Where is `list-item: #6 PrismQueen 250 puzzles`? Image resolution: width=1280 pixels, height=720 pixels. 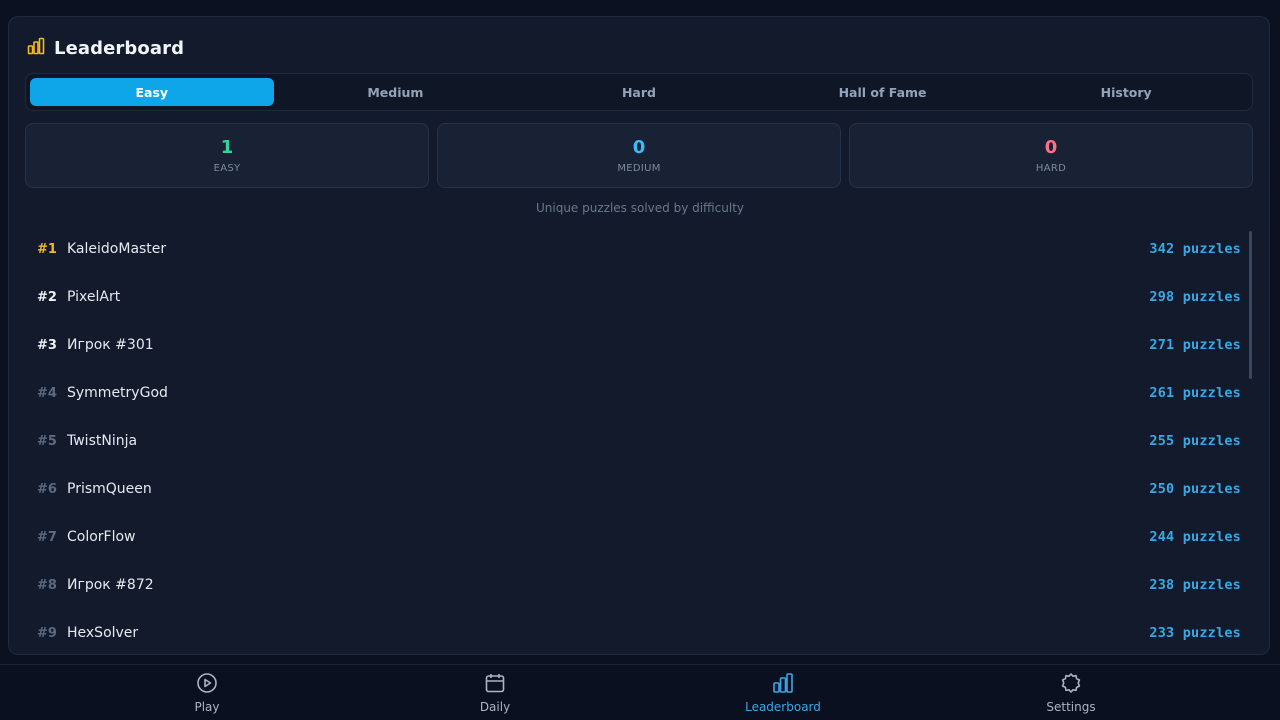
list-item: #6 PrismQueen 250 puzzles is located at coordinates (633, 489).